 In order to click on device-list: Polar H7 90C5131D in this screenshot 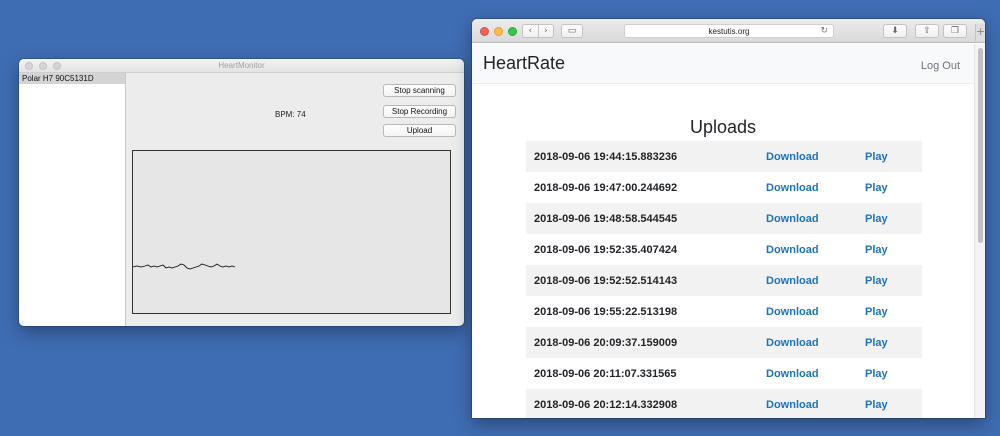, I will do `click(72, 199)`.